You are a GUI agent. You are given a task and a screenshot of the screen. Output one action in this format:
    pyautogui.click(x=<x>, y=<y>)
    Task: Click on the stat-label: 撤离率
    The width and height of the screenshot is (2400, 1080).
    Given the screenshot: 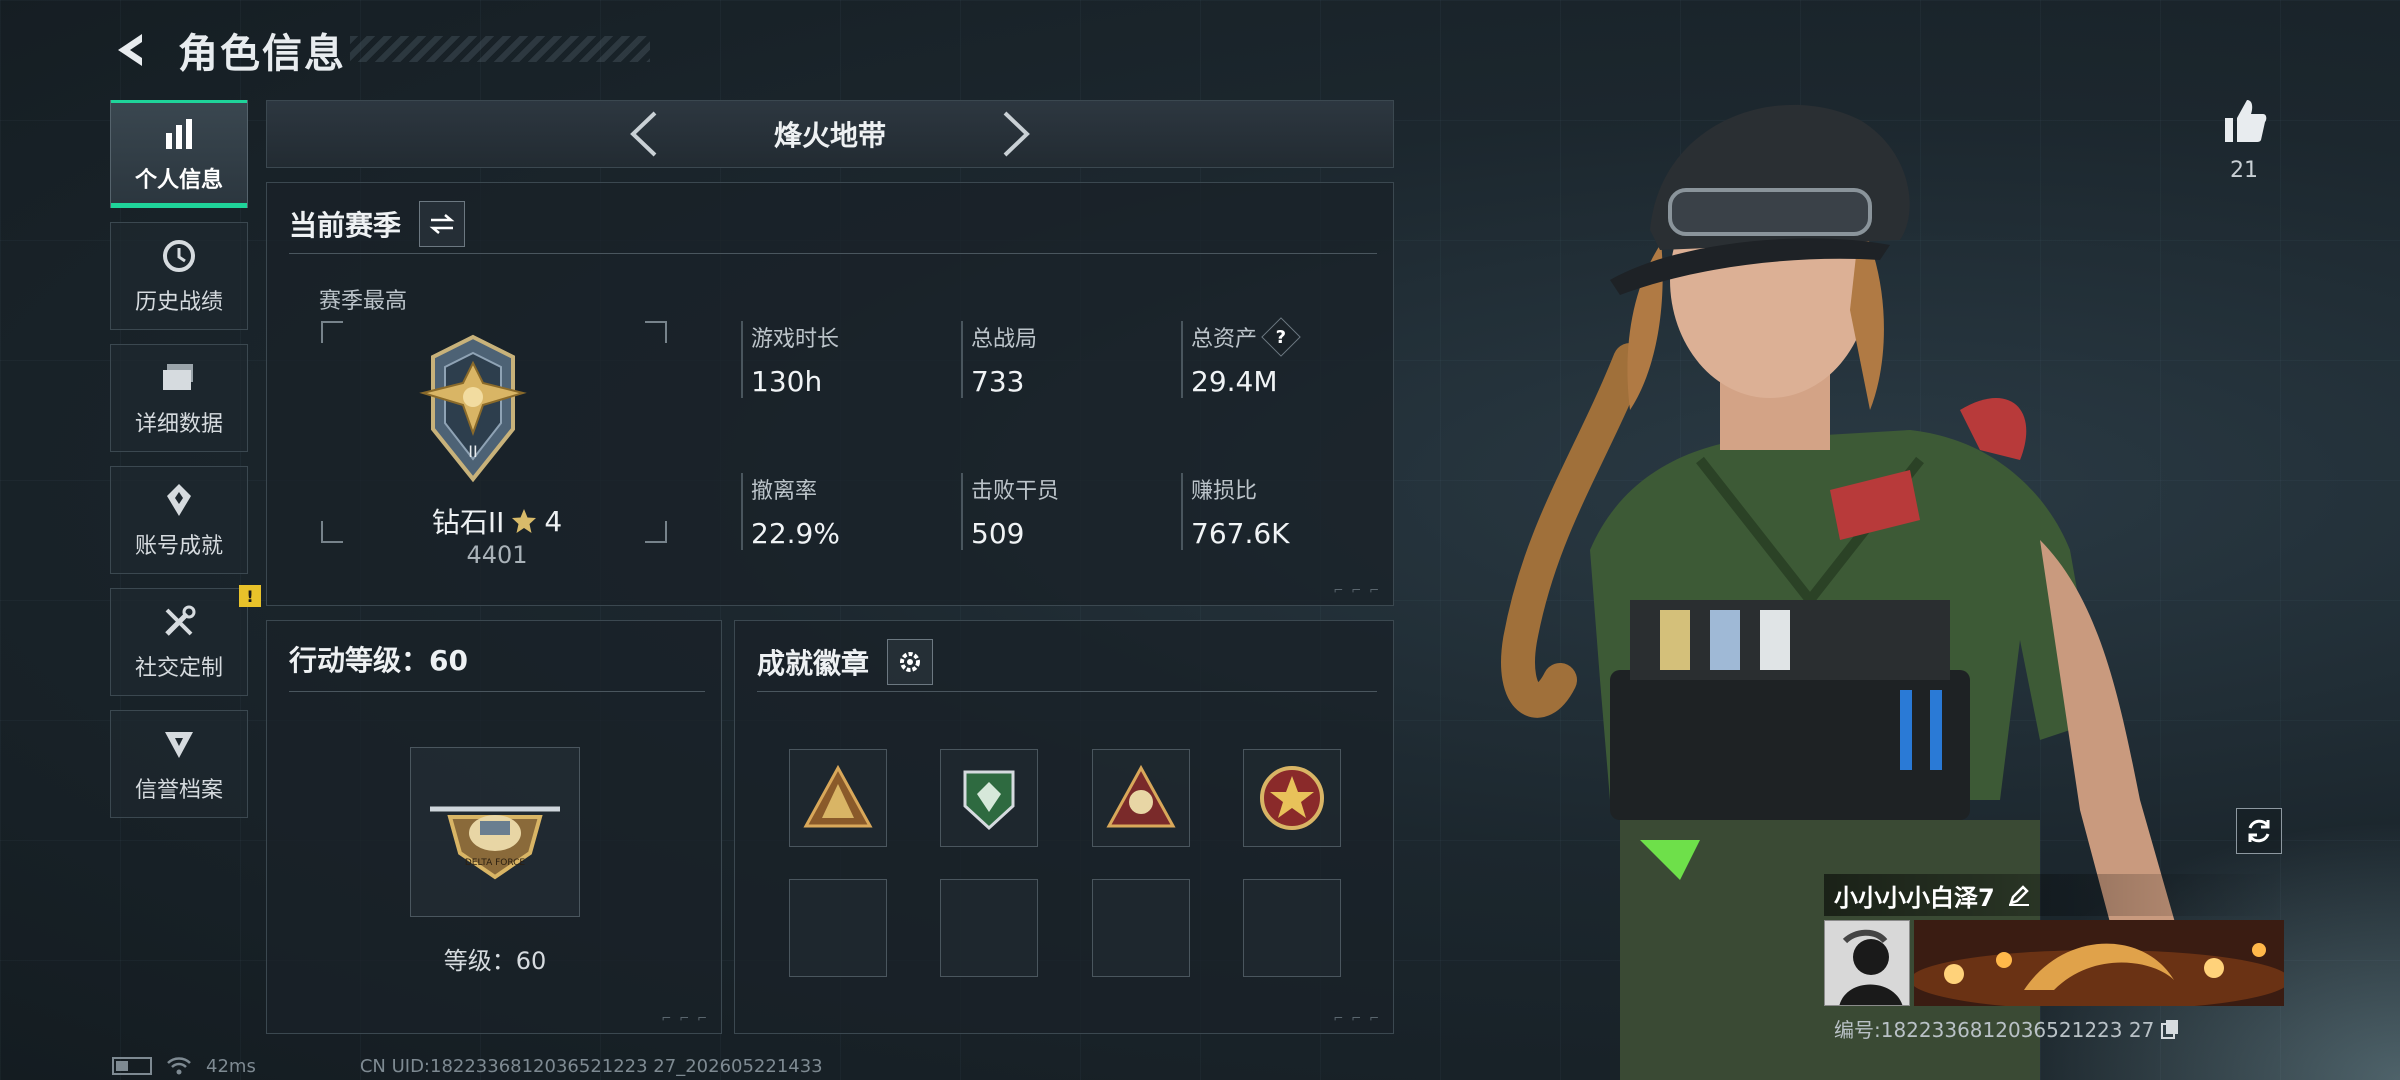 What is the action you would take?
    pyautogui.click(x=784, y=491)
    